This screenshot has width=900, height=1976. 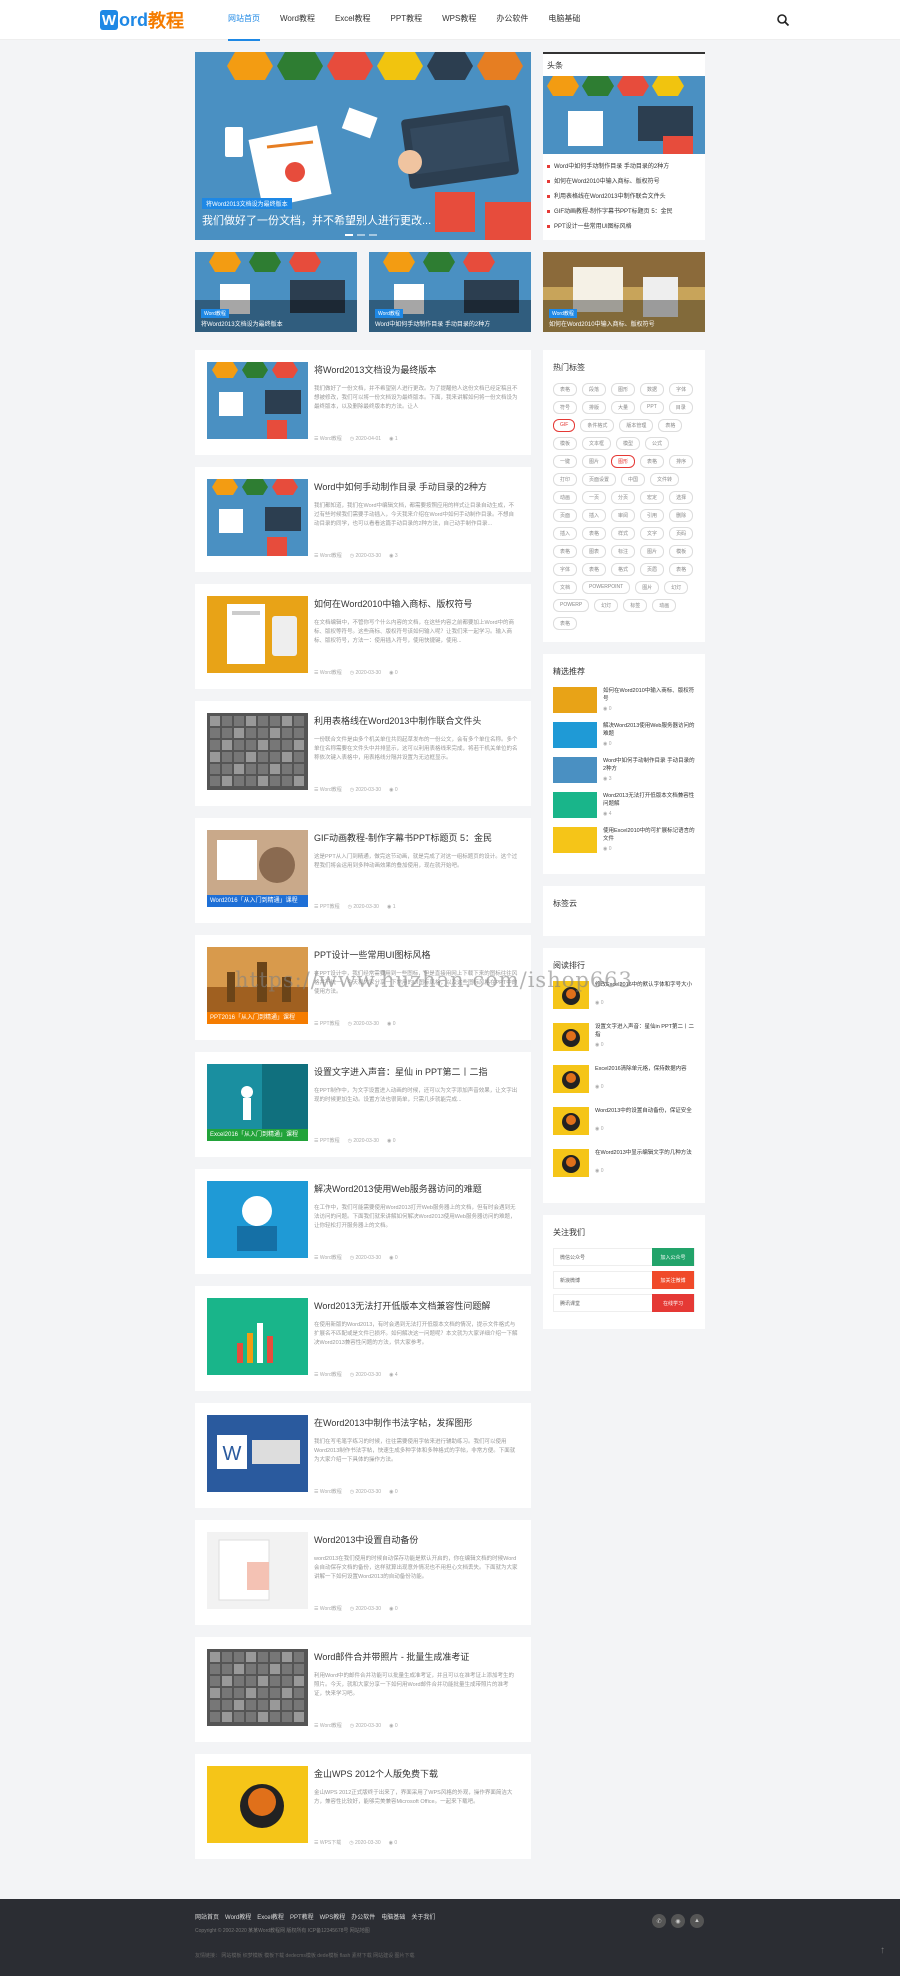 I want to click on recommend-item-title: 如何在Word2010中输入商标、版权符号, so click(x=649, y=695).